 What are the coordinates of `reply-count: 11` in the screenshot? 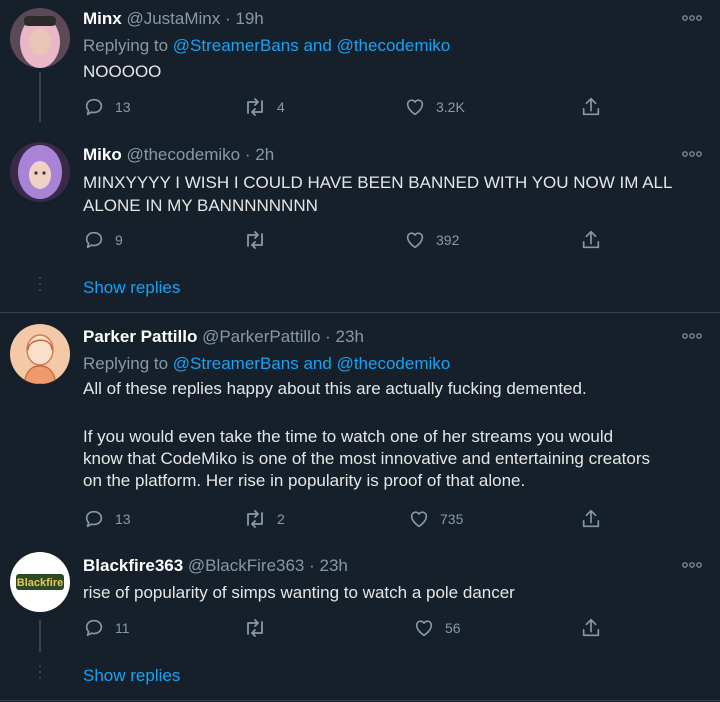 It's located at (122, 628).